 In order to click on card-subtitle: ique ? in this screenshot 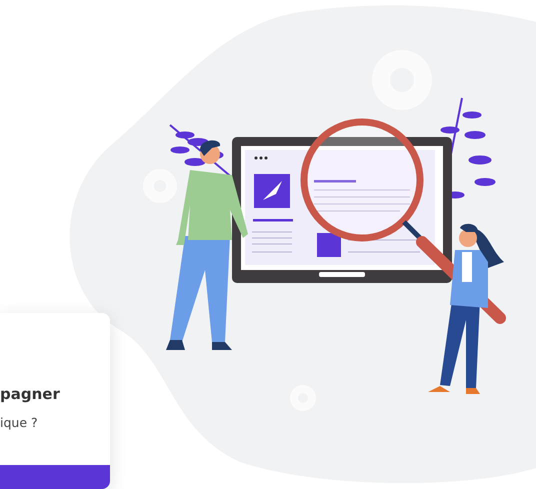, I will do `click(19, 423)`.